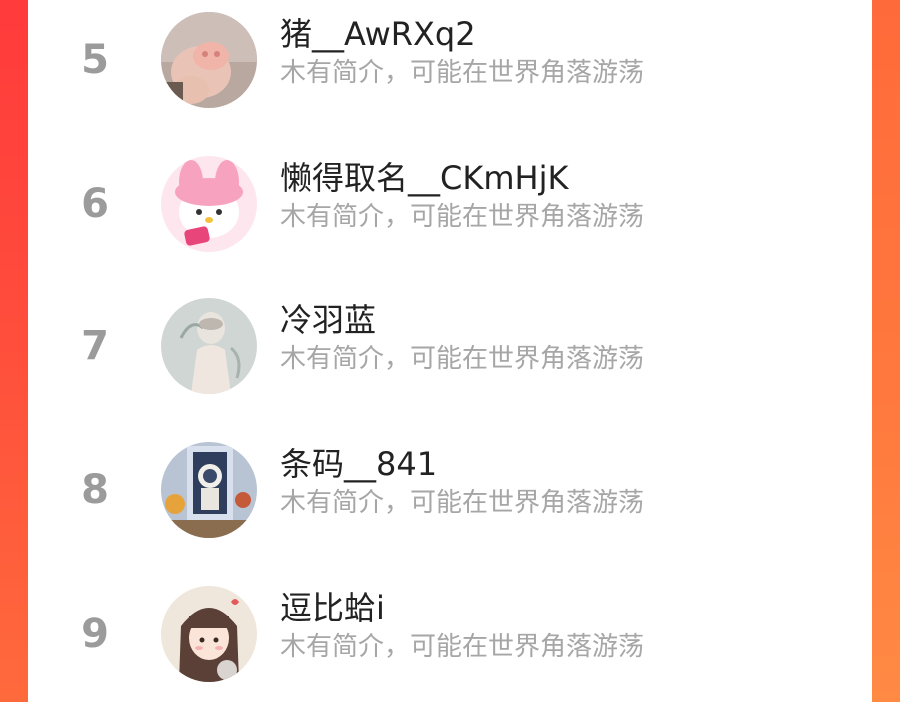  Describe the element at coordinates (95, 204) in the screenshot. I see `rank-number: 6` at that location.